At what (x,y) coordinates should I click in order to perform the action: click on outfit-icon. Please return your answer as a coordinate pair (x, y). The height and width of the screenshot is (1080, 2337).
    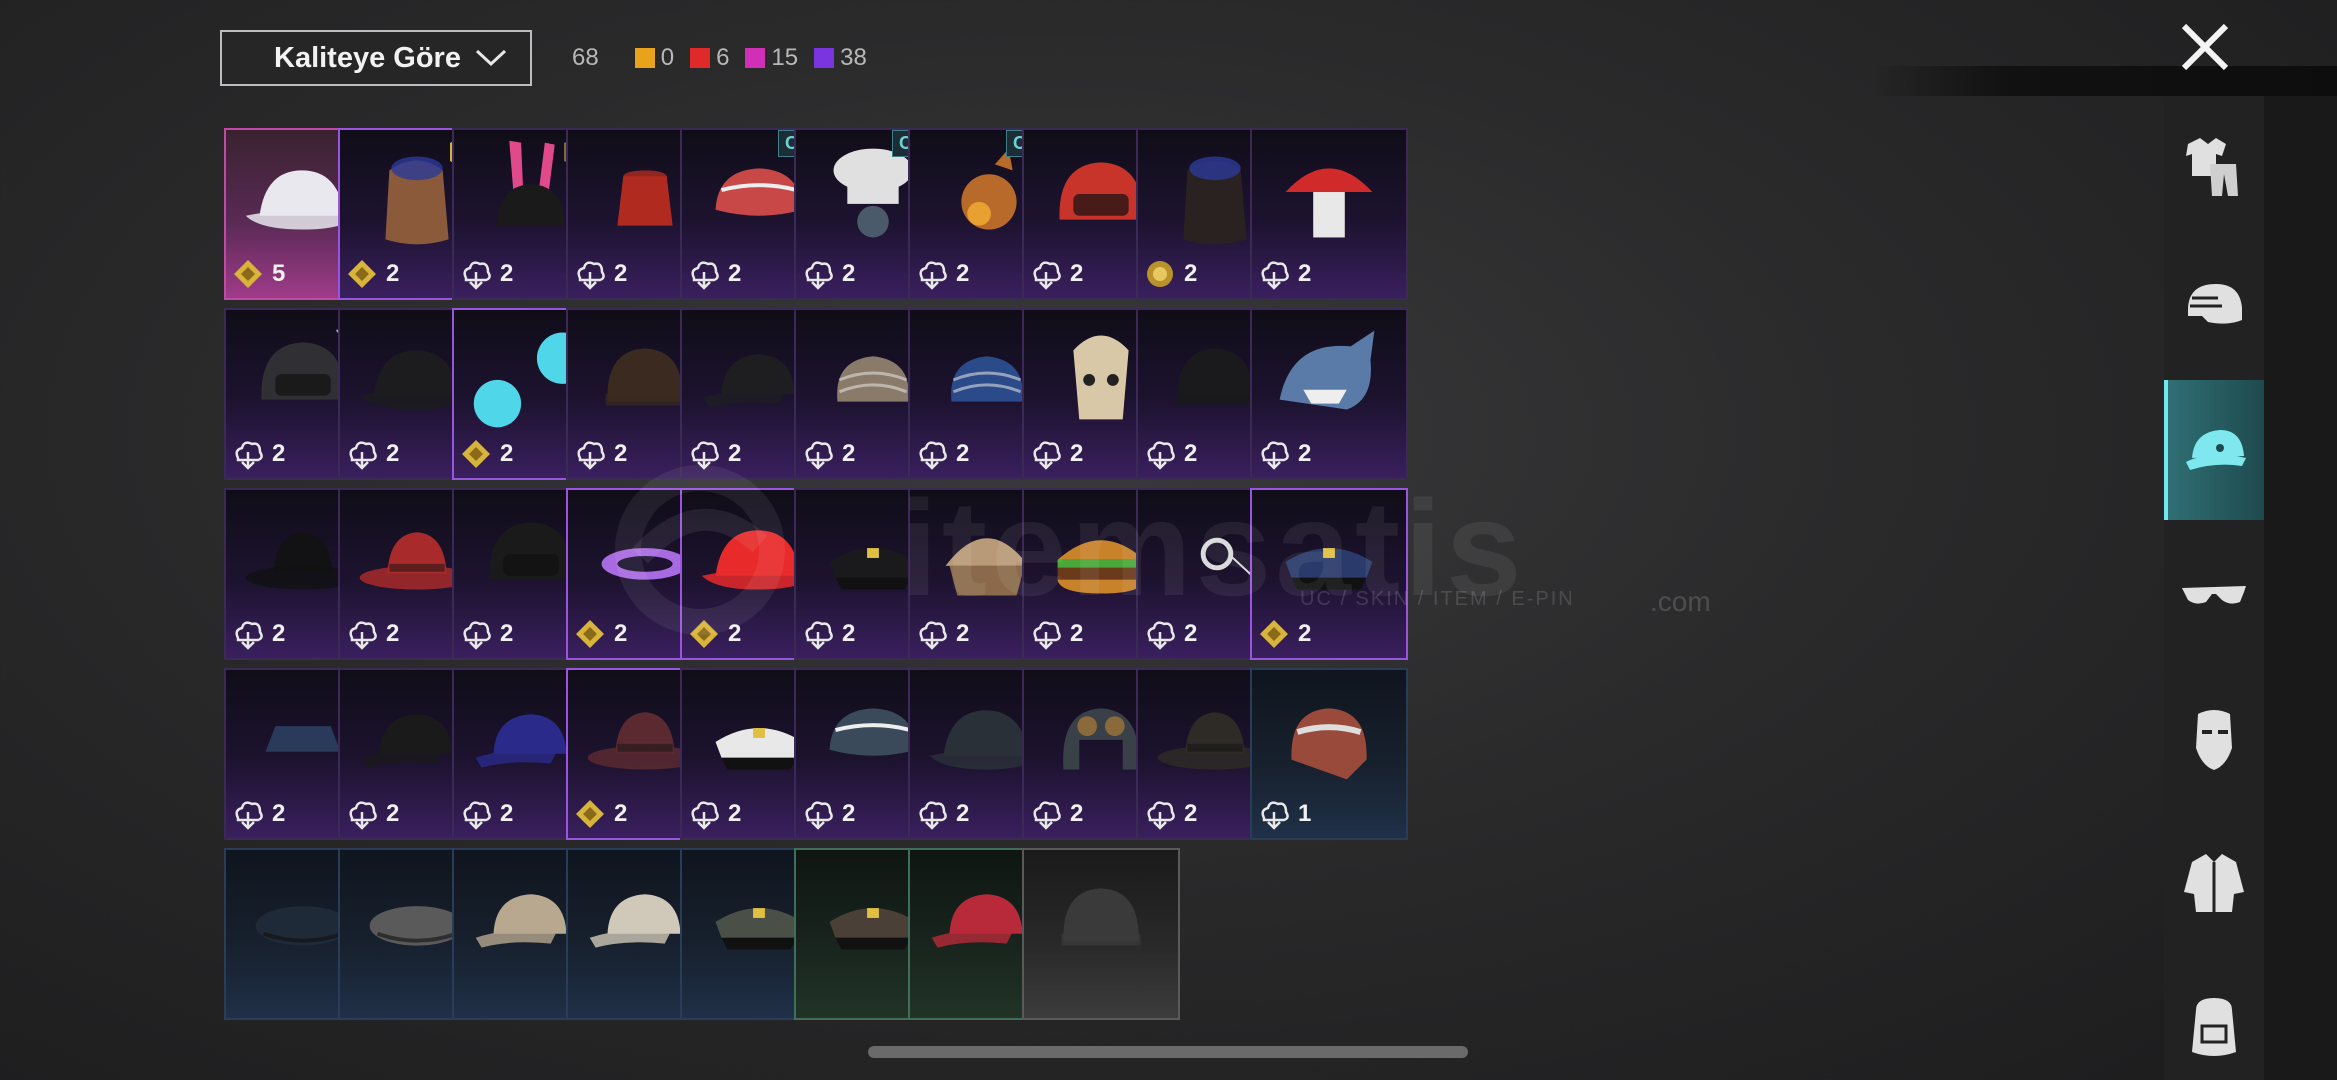
    Looking at the image, I should click on (2212, 167).